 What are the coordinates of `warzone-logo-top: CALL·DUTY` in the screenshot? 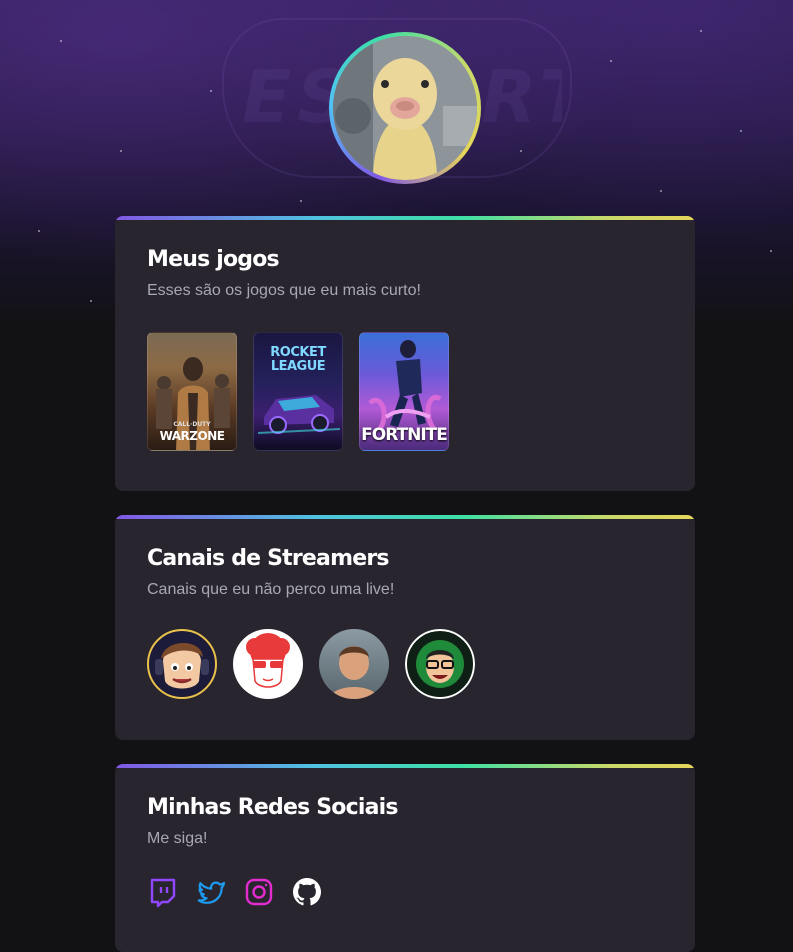 It's located at (192, 424).